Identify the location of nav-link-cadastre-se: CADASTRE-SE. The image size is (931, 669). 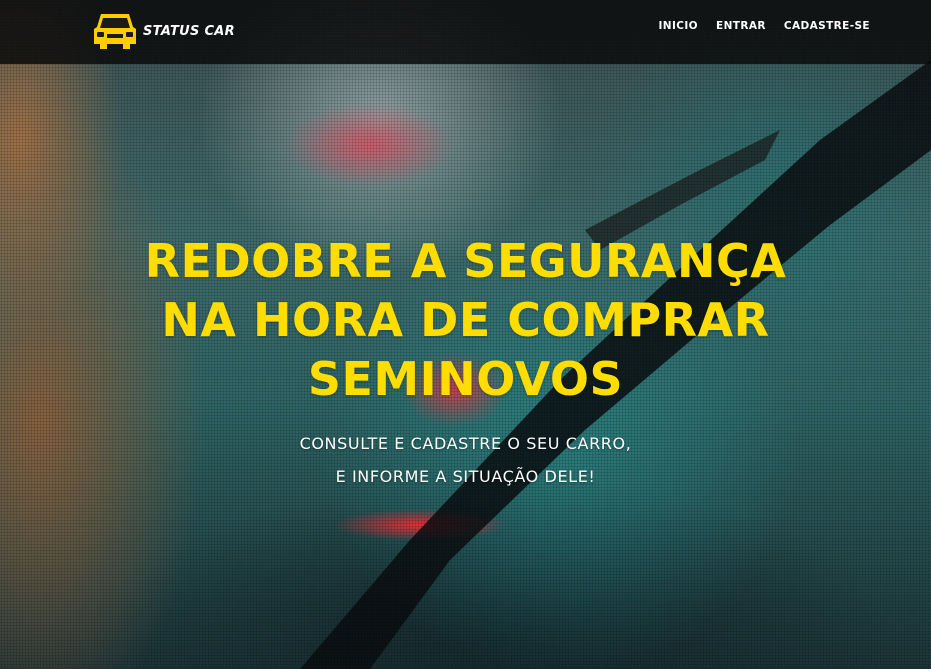
(827, 26).